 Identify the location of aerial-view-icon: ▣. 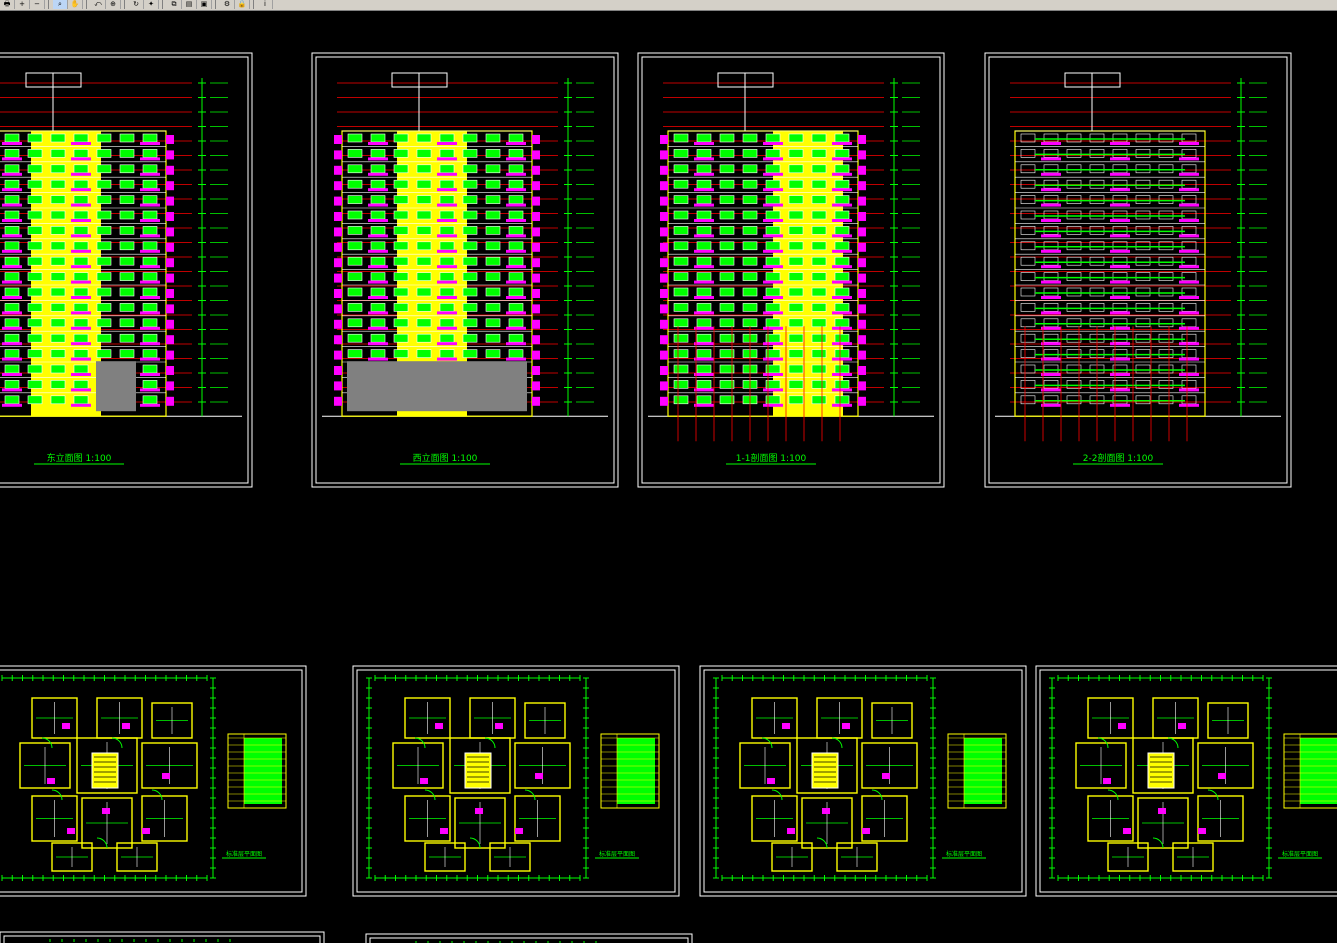
(204, 4).